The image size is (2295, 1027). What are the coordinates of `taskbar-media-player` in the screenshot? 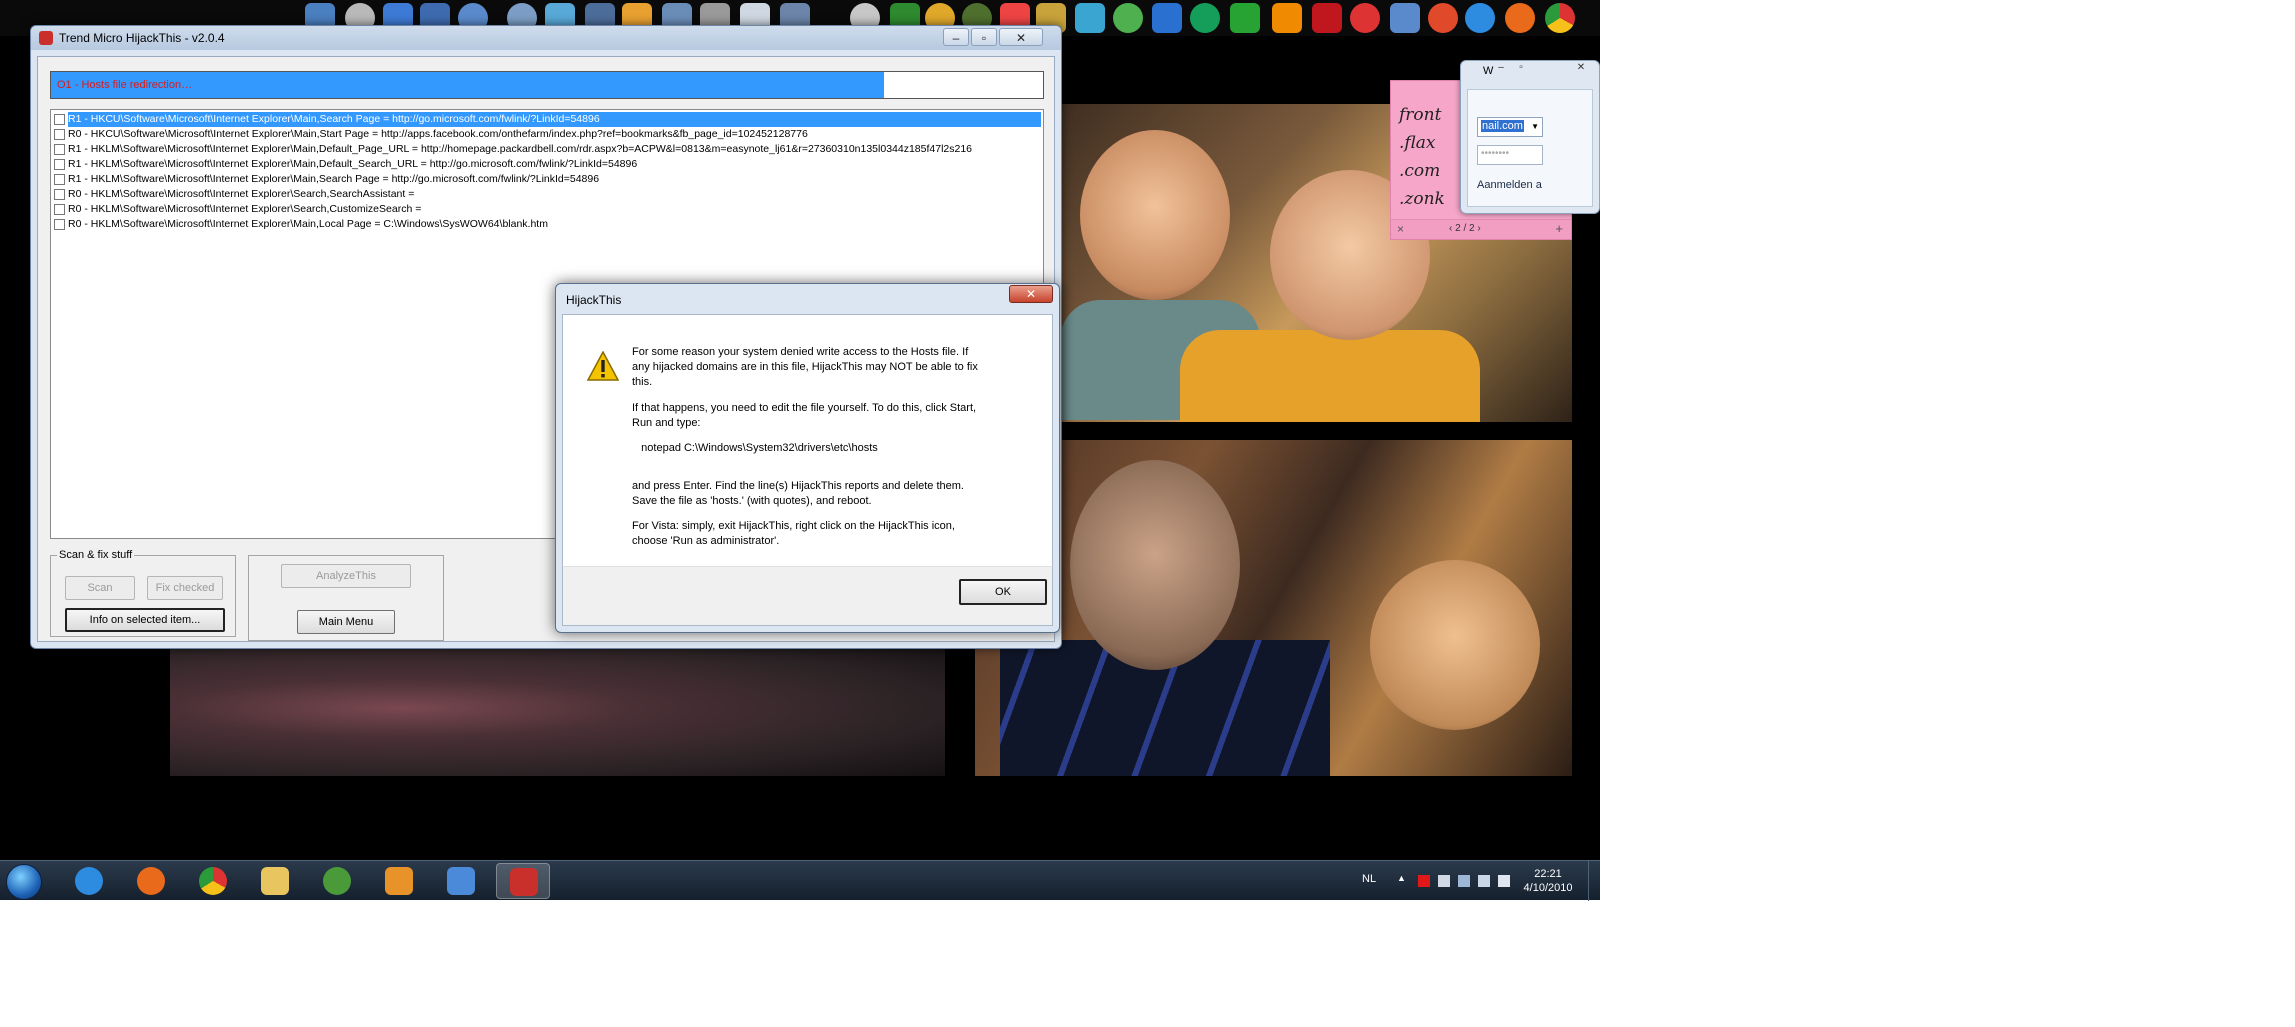 It's located at (399, 881).